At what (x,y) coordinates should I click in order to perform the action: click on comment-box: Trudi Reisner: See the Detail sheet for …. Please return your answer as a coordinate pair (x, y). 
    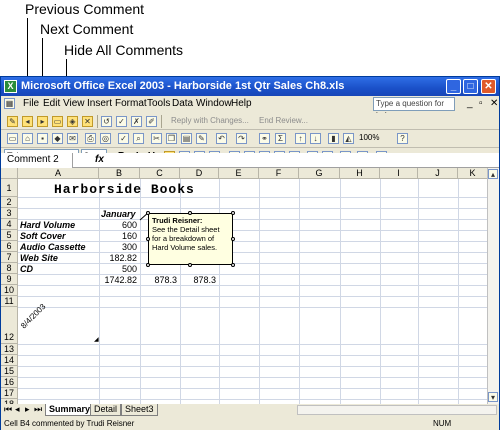
    Looking at the image, I should click on (190, 239).